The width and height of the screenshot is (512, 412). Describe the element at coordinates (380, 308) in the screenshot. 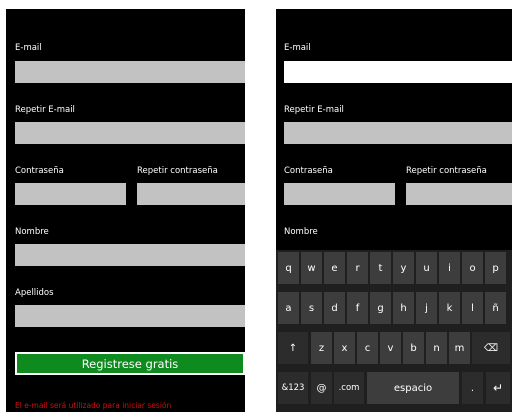

I see `key-g: g` at that location.